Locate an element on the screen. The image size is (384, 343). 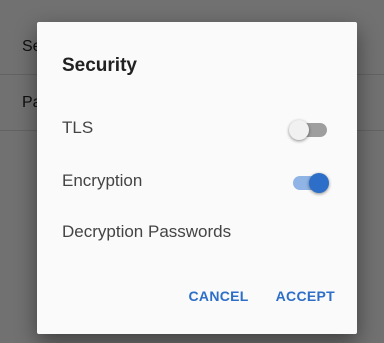
encryption-label: Encryption is located at coordinates (102, 180).